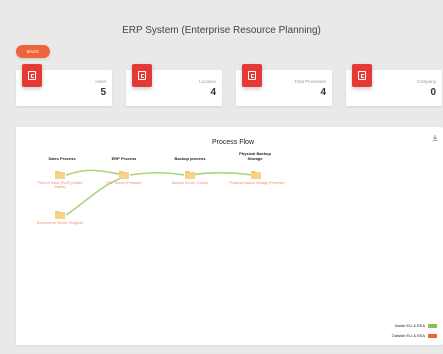 The image size is (443, 354). I want to click on physical-backup-node-label: Physical backup storage (Premise), so click(257, 183).